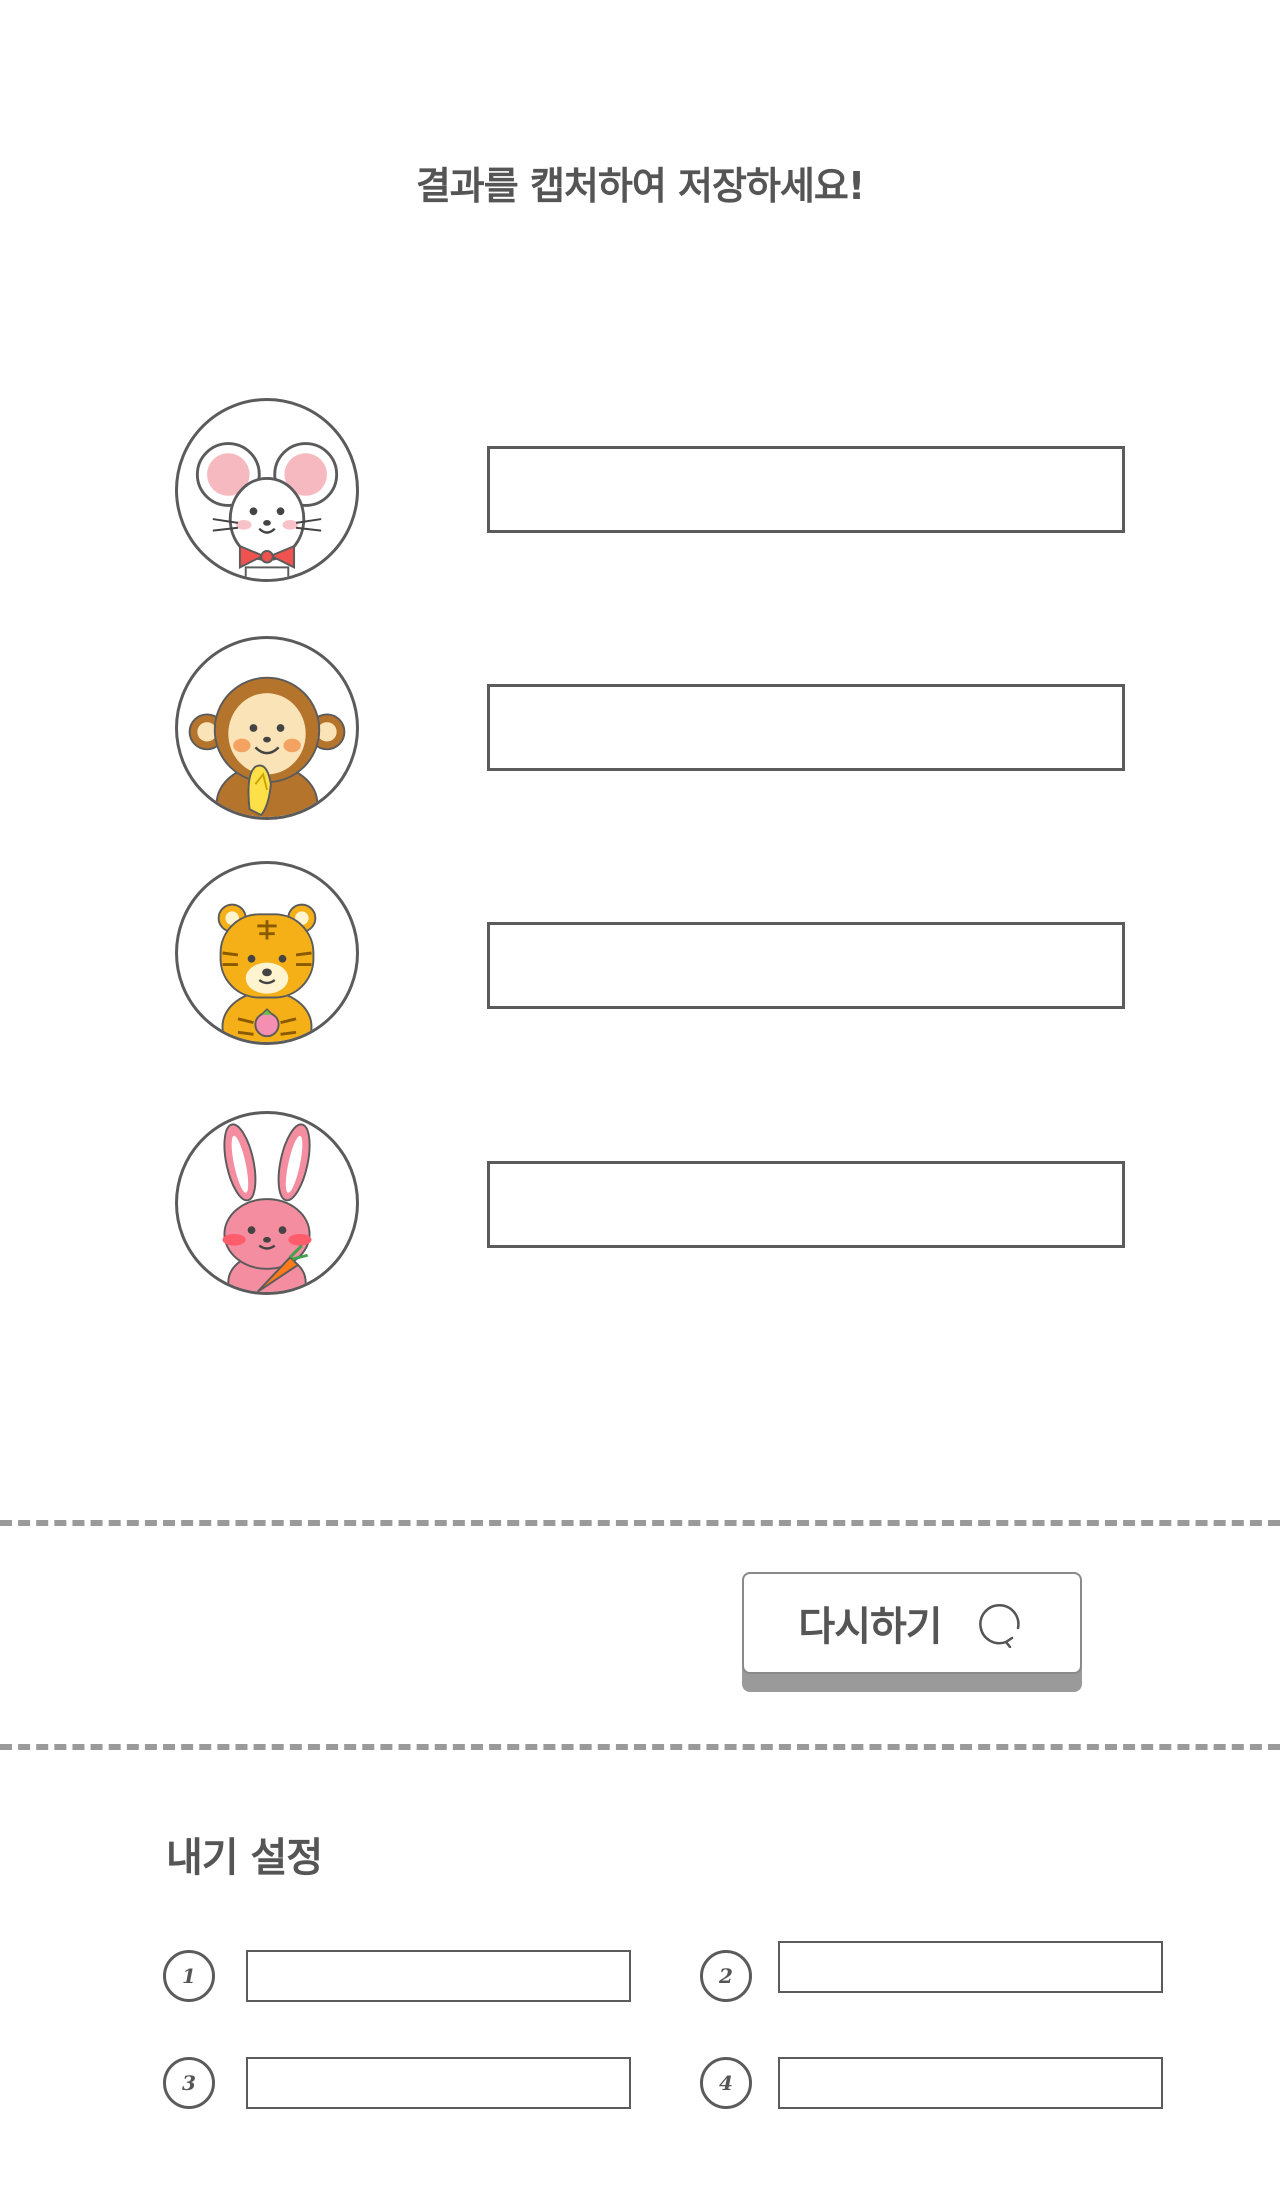  Describe the element at coordinates (999, 1625) in the screenshot. I see `refresh-icon` at that location.